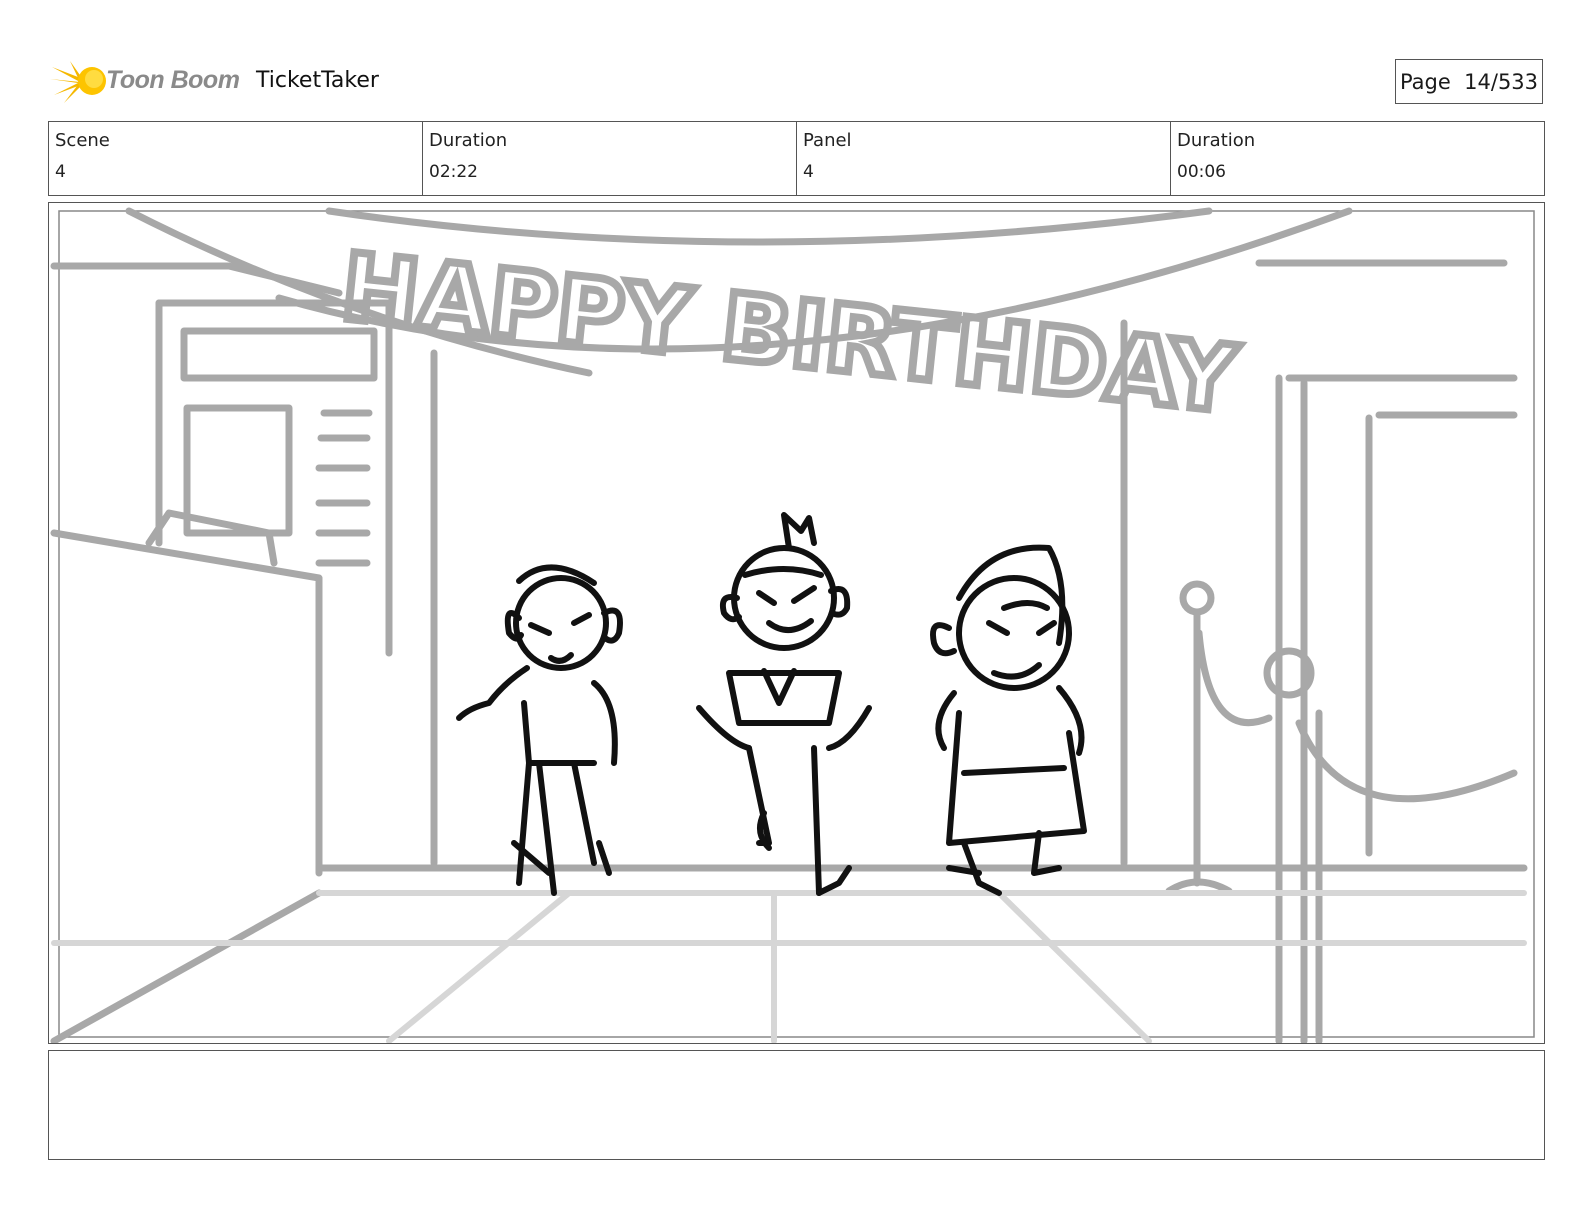 The height and width of the screenshot is (1224, 1584). Describe the element at coordinates (82, 140) in the screenshot. I see `scene-label: Scene` at that location.